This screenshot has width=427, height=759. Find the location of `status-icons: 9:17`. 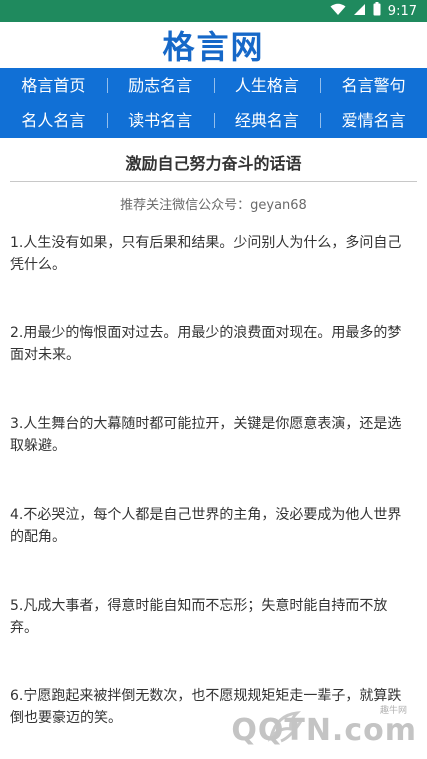

status-icons: 9:17 is located at coordinates (373, 11).